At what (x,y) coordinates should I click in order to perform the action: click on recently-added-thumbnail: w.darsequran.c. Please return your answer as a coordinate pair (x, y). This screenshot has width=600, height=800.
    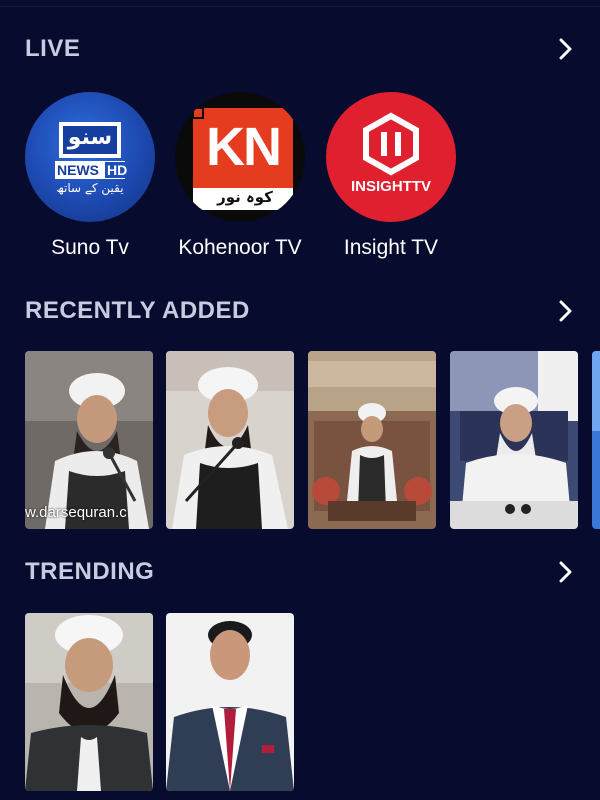
    Looking at the image, I should click on (89, 440).